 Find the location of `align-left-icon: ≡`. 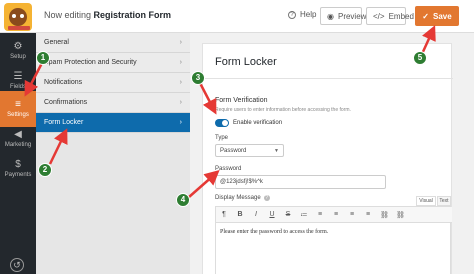

align-left-icon: ≡ is located at coordinates (336, 214).